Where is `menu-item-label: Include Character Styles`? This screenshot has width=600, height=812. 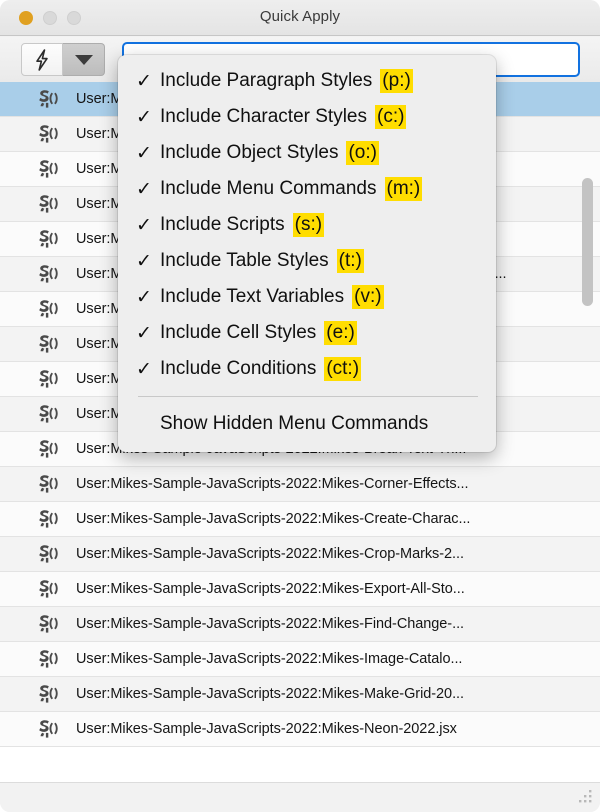 menu-item-label: Include Character Styles is located at coordinates (263, 116).